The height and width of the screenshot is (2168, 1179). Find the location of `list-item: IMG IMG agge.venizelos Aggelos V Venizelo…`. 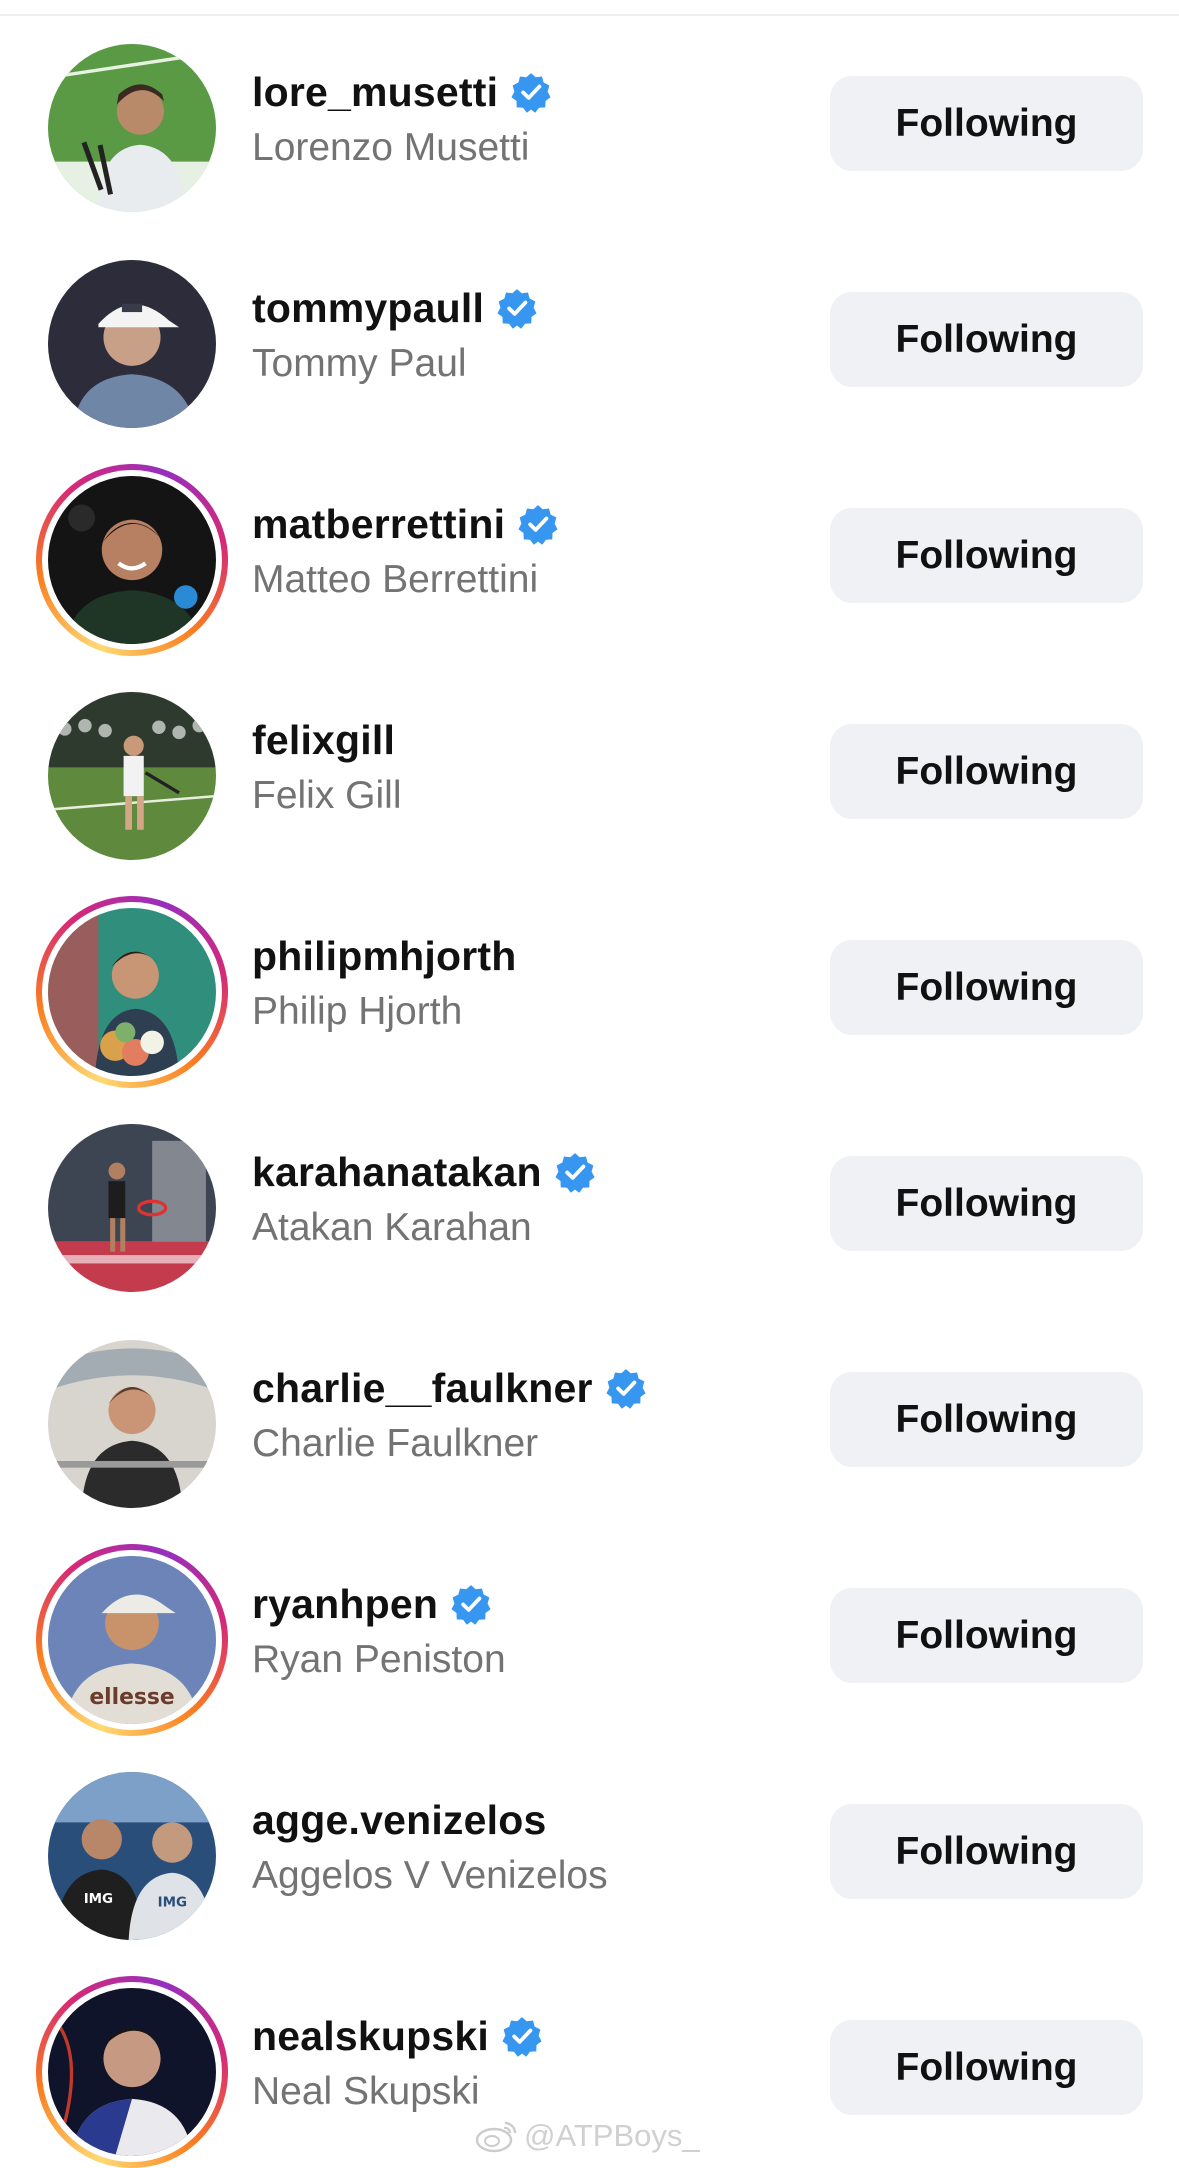

list-item: IMG IMG agge.venizelos Aggelos V Venizelo… is located at coordinates (589, 1844).